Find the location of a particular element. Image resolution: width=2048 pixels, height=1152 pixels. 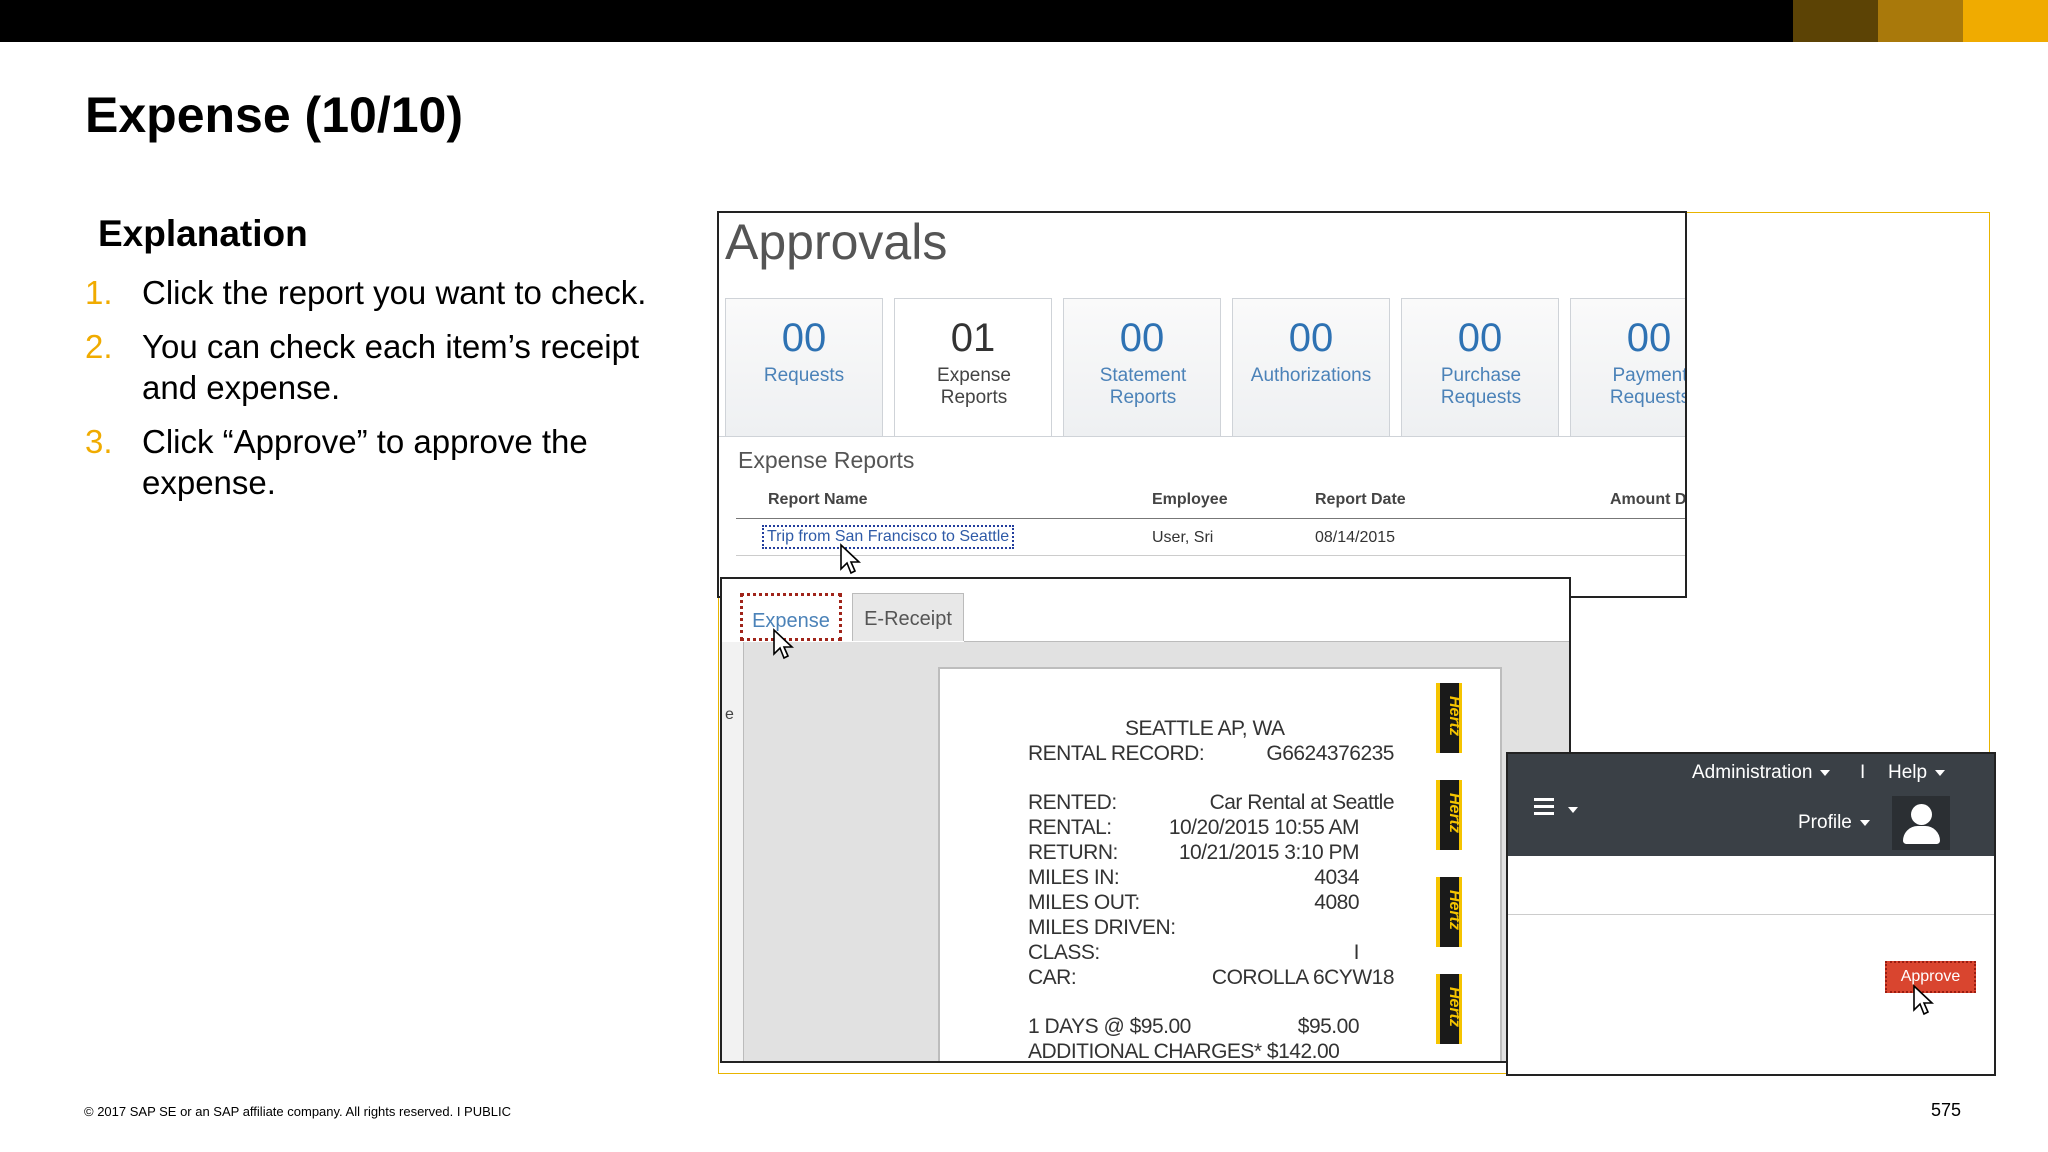

row-employee: User, Sri is located at coordinates (1183, 537).